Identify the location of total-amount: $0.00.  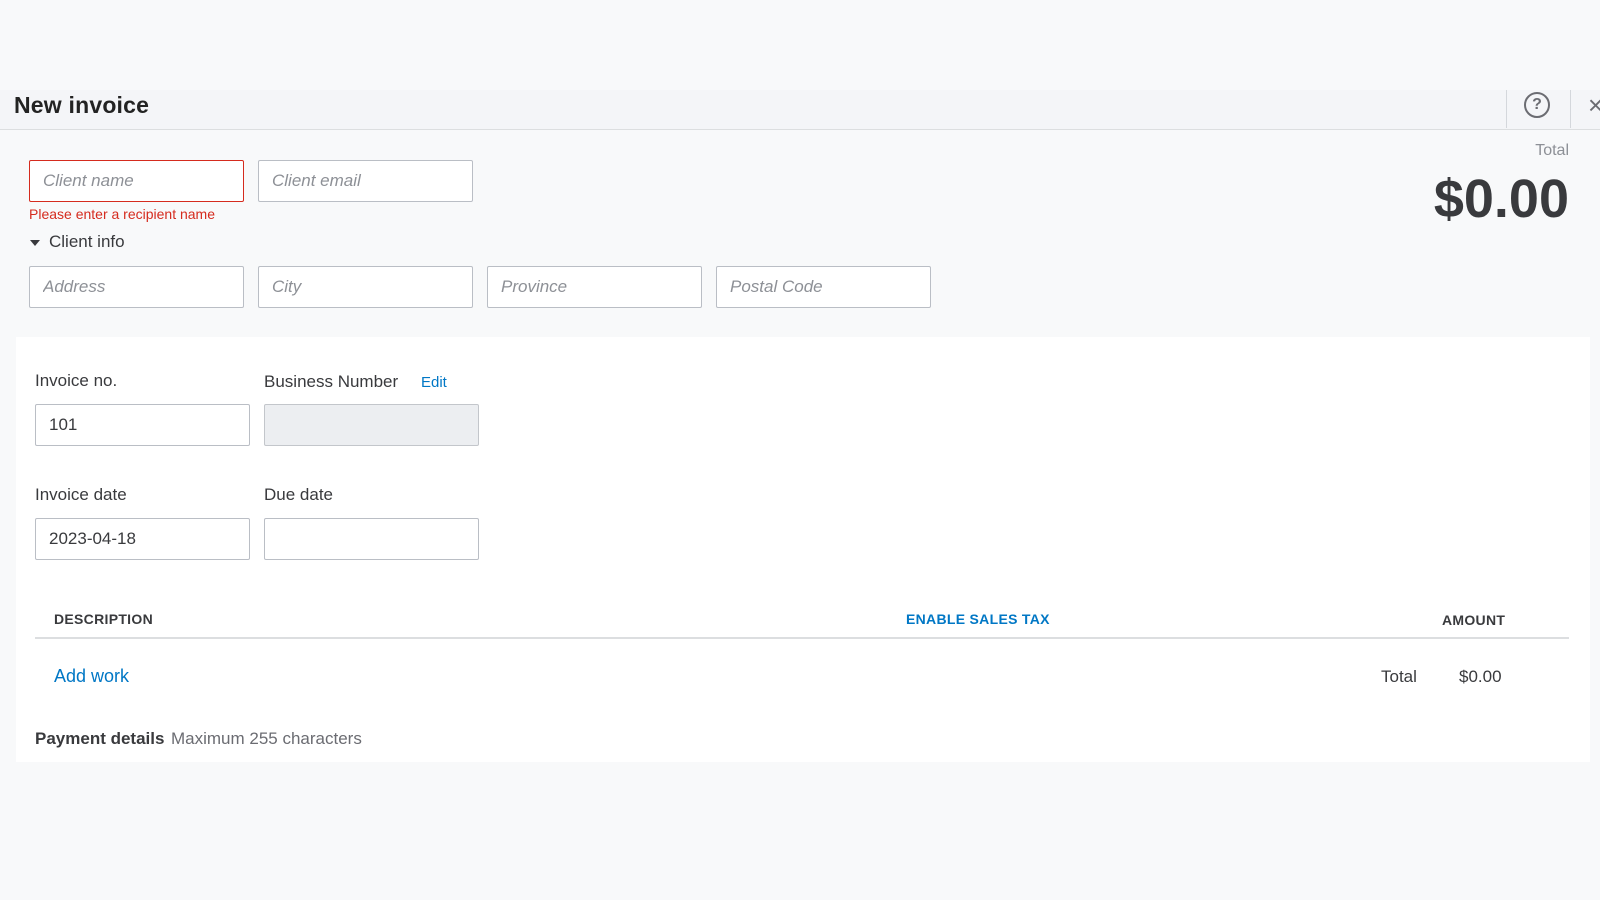
(1501, 199).